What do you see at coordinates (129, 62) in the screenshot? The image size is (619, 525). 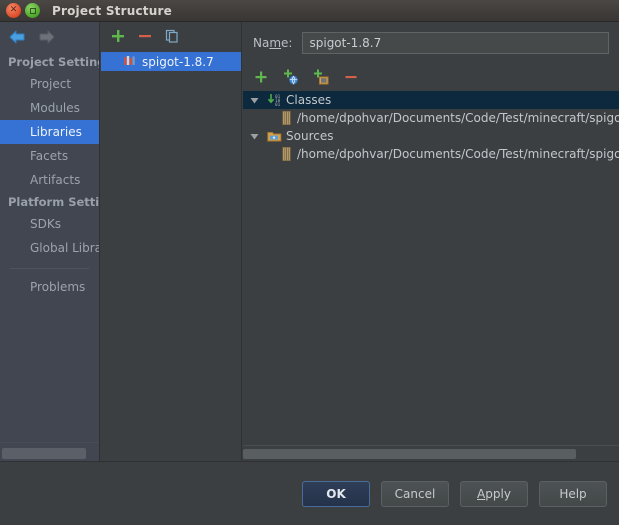 I see `library-books-icon` at bounding box center [129, 62].